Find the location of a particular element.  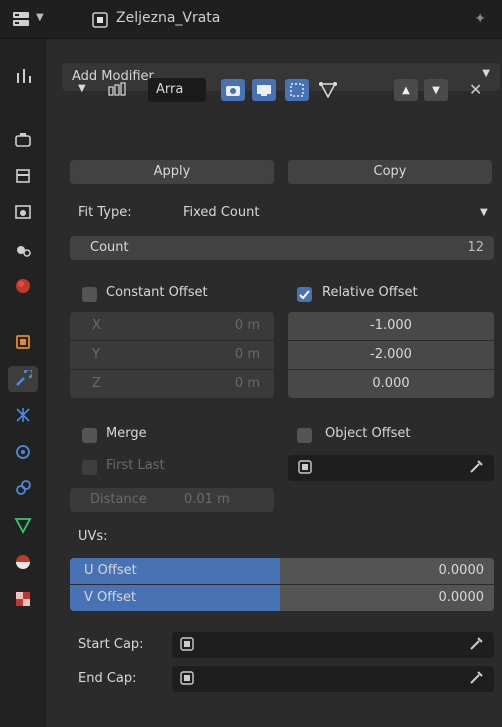

on-cage-icon is located at coordinates (328, 90).